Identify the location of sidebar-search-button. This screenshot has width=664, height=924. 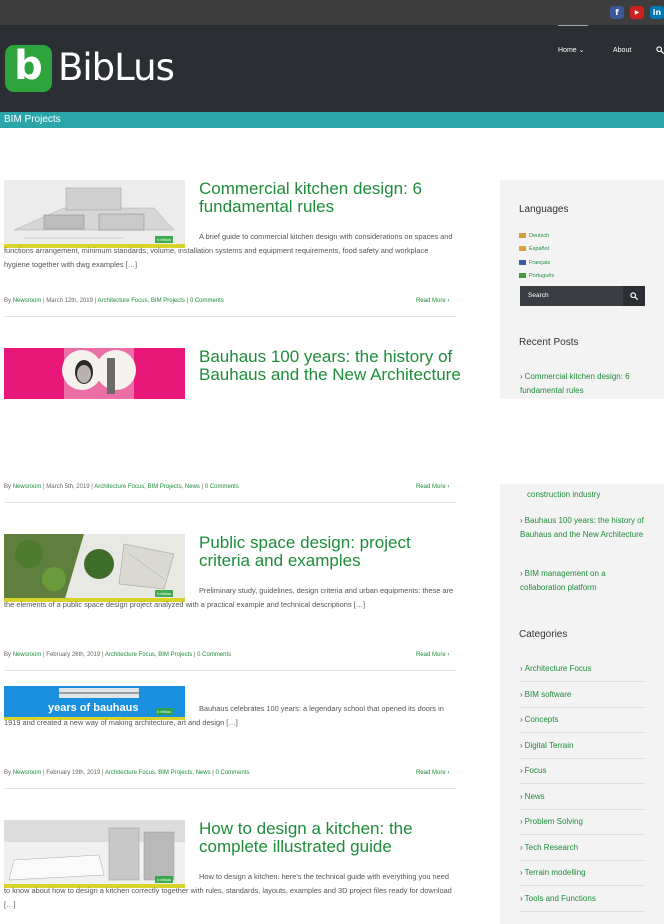
(634, 296).